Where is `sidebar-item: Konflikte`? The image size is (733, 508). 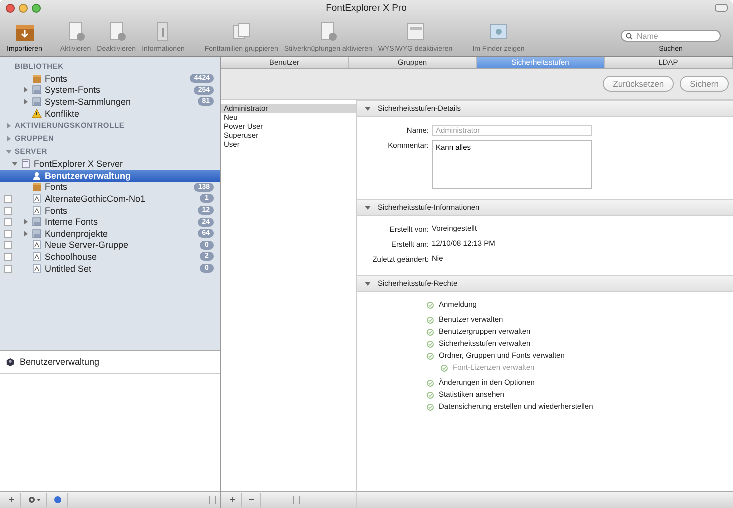 sidebar-item: Konflikte is located at coordinates (110, 114).